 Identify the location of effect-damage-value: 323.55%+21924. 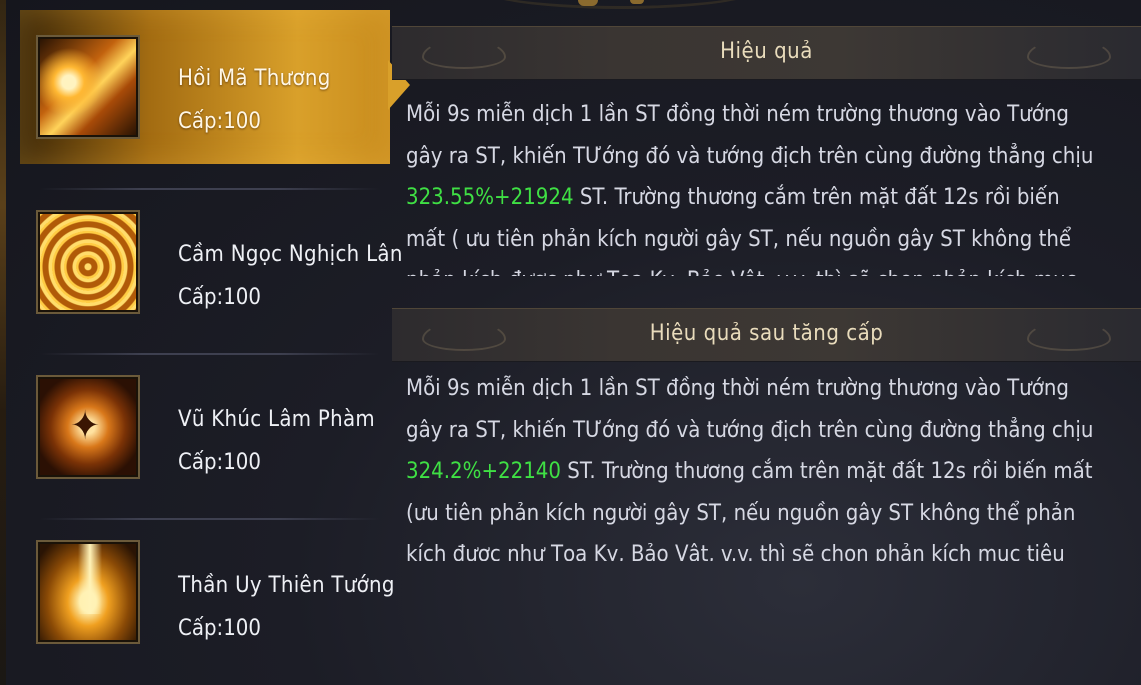
(490, 197).